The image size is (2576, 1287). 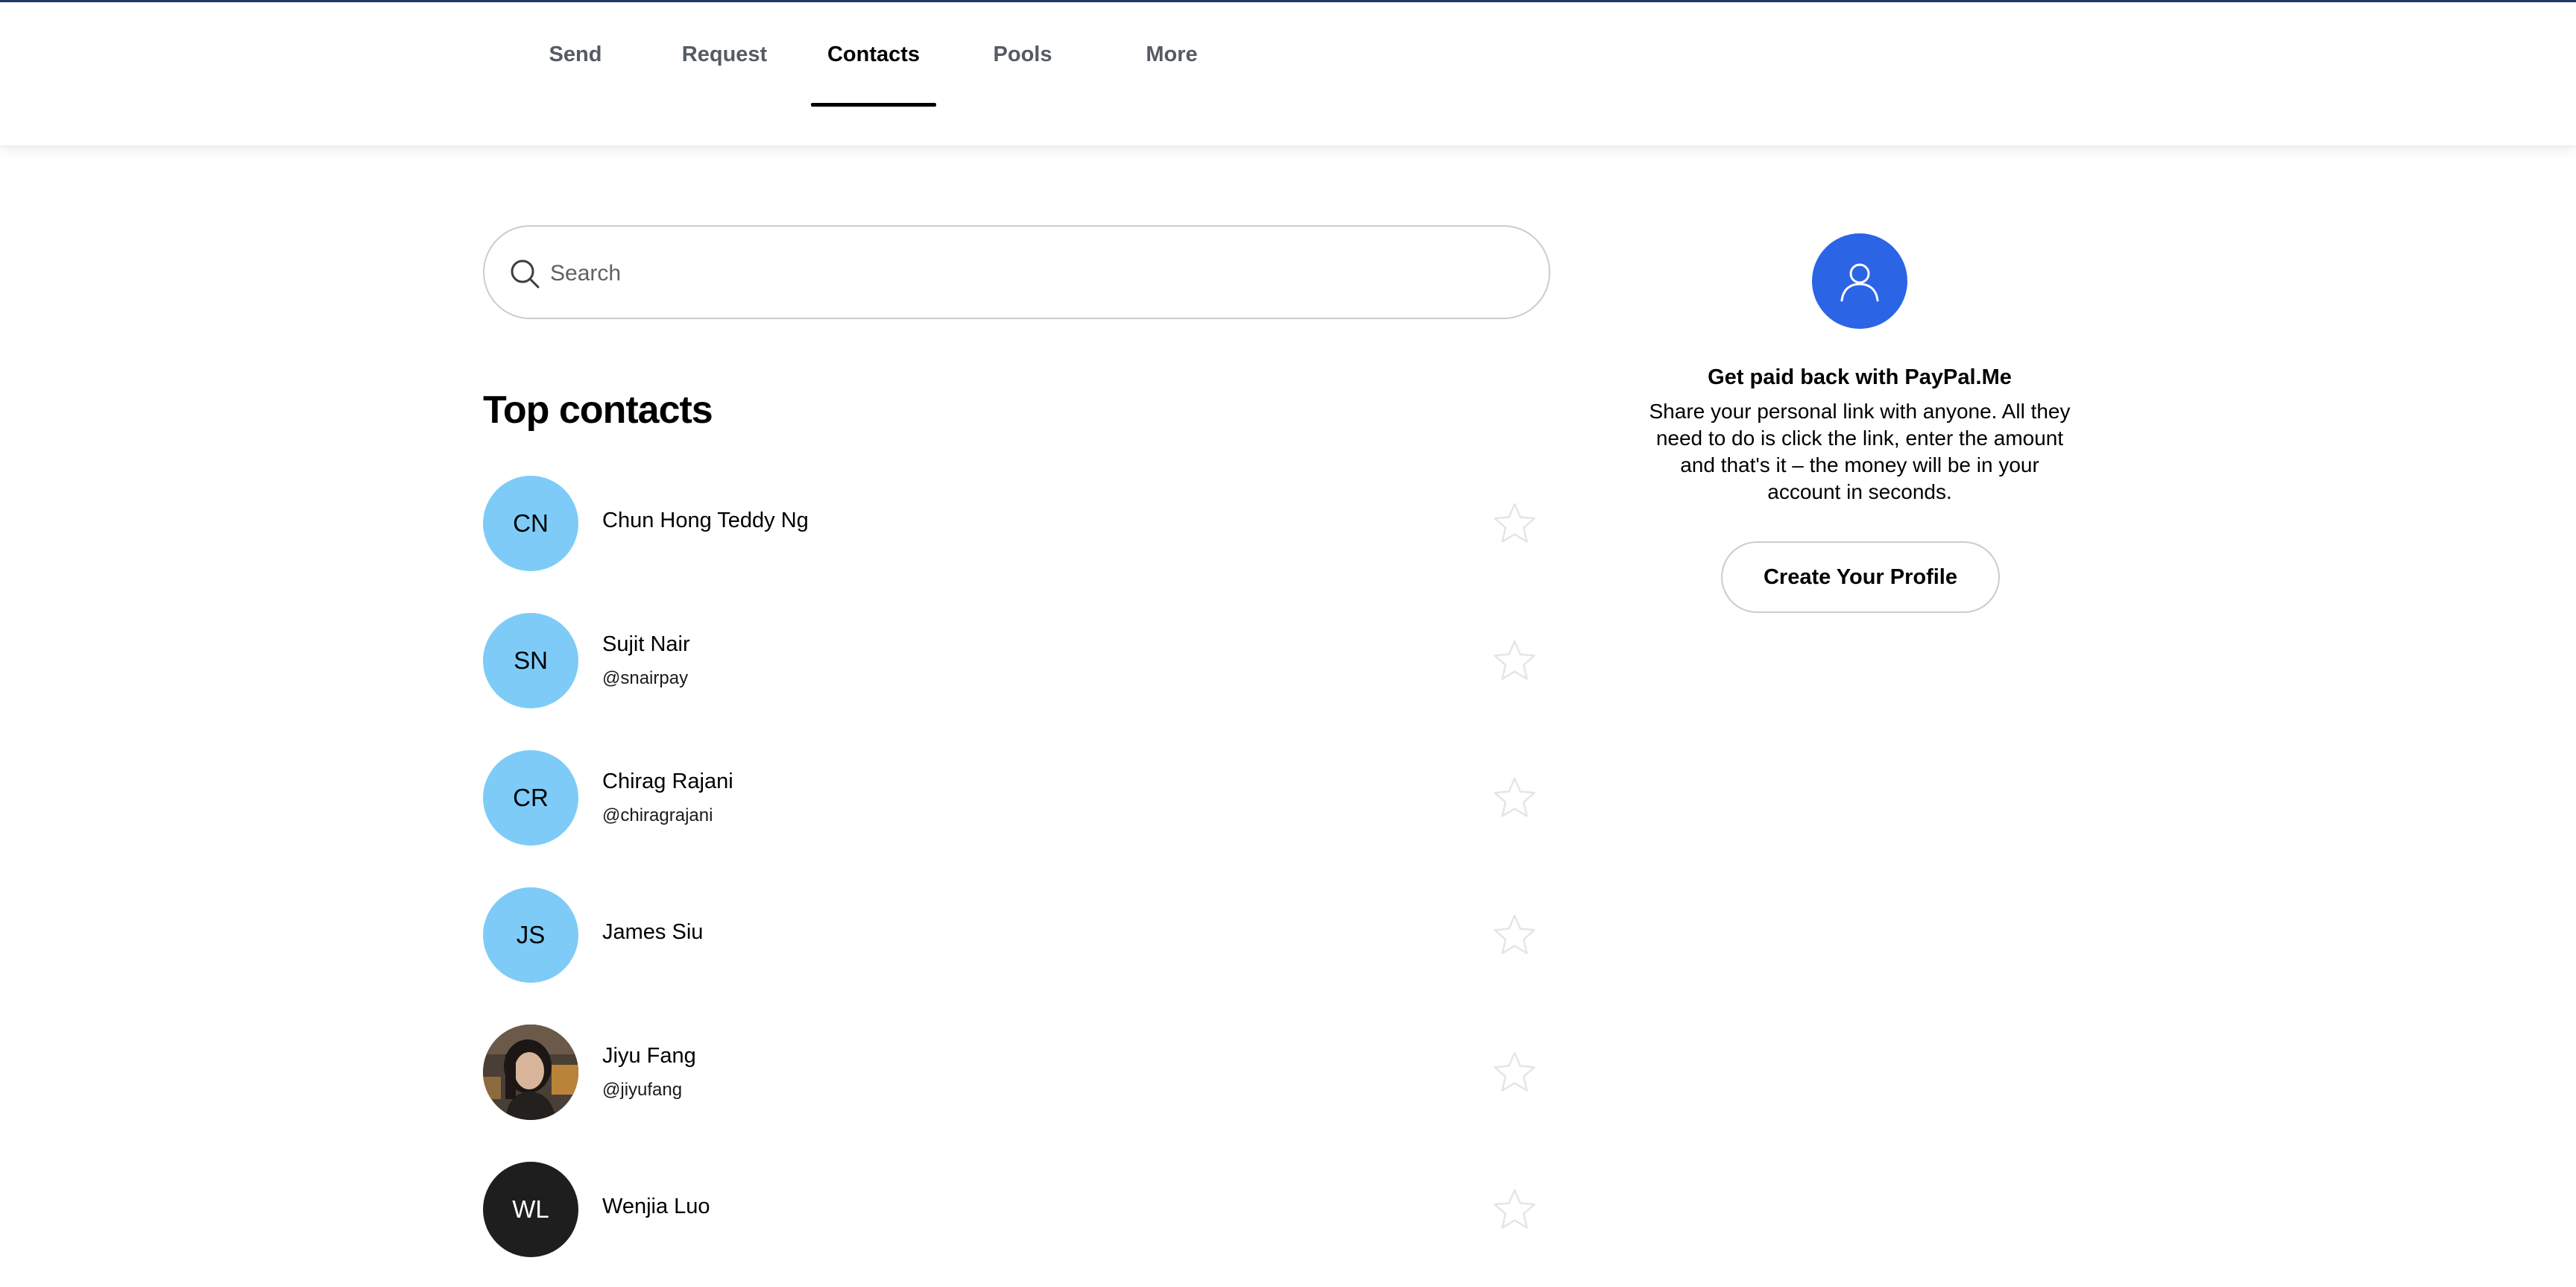 What do you see at coordinates (598, 410) in the screenshot?
I see `top-contacts-heading: Top contacts` at bounding box center [598, 410].